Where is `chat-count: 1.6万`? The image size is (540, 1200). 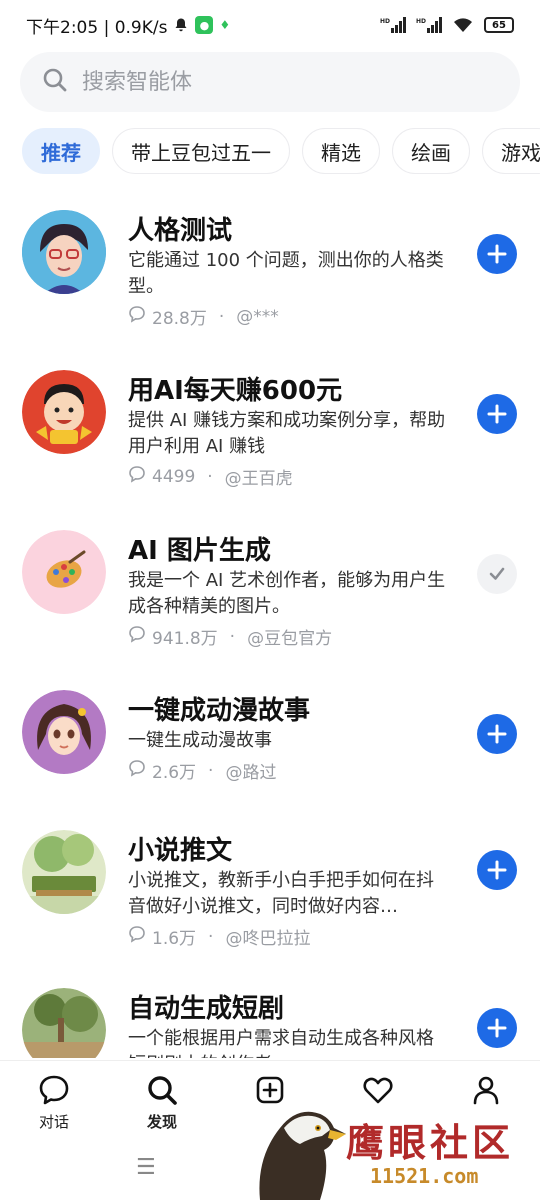 chat-count: 1.6万 is located at coordinates (174, 939).